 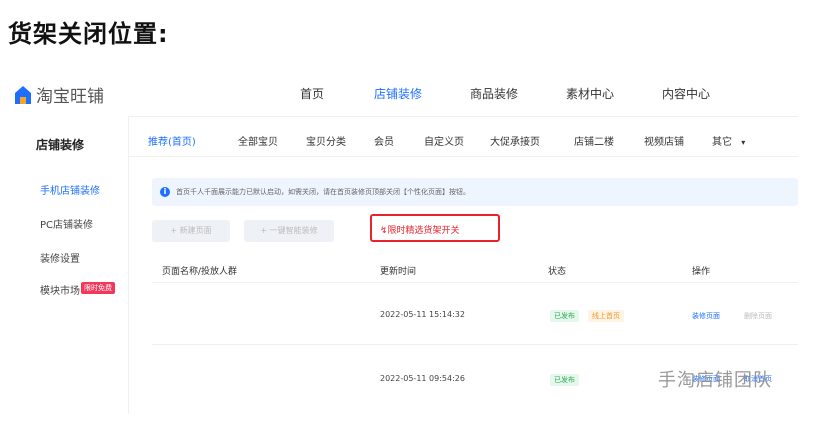 What do you see at coordinates (312, 93) in the screenshot?
I see `topnav-home: 首页` at bounding box center [312, 93].